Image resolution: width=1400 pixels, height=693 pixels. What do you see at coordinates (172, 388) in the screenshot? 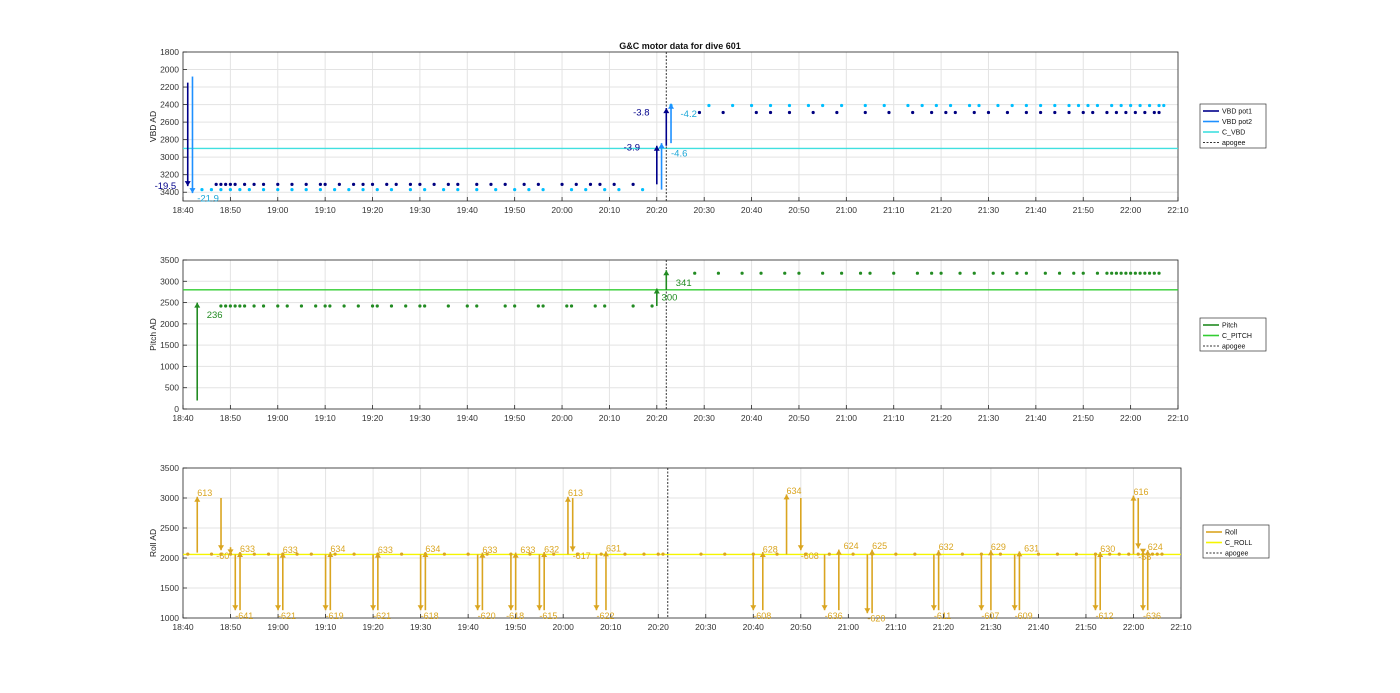
I see `pitch-ytick-label: 500` at bounding box center [172, 388].